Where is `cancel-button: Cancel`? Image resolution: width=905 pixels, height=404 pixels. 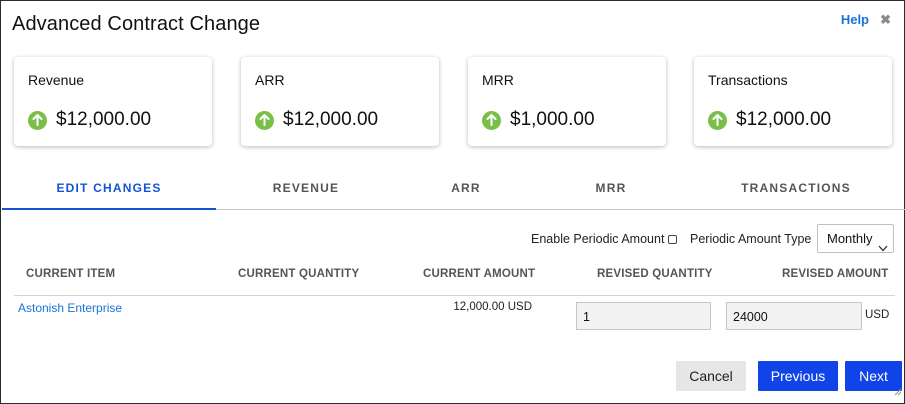 cancel-button: Cancel is located at coordinates (711, 376).